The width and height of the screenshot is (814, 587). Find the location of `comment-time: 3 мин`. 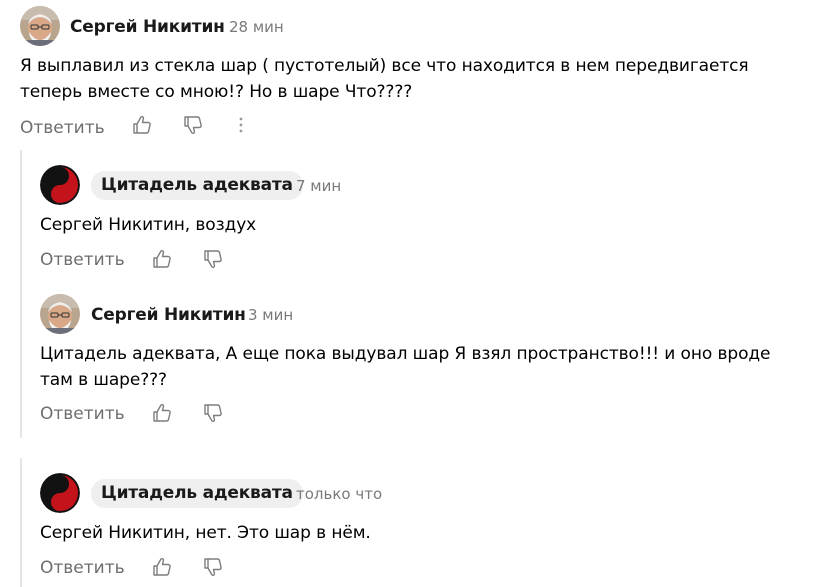

comment-time: 3 мин is located at coordinates (271, 315).